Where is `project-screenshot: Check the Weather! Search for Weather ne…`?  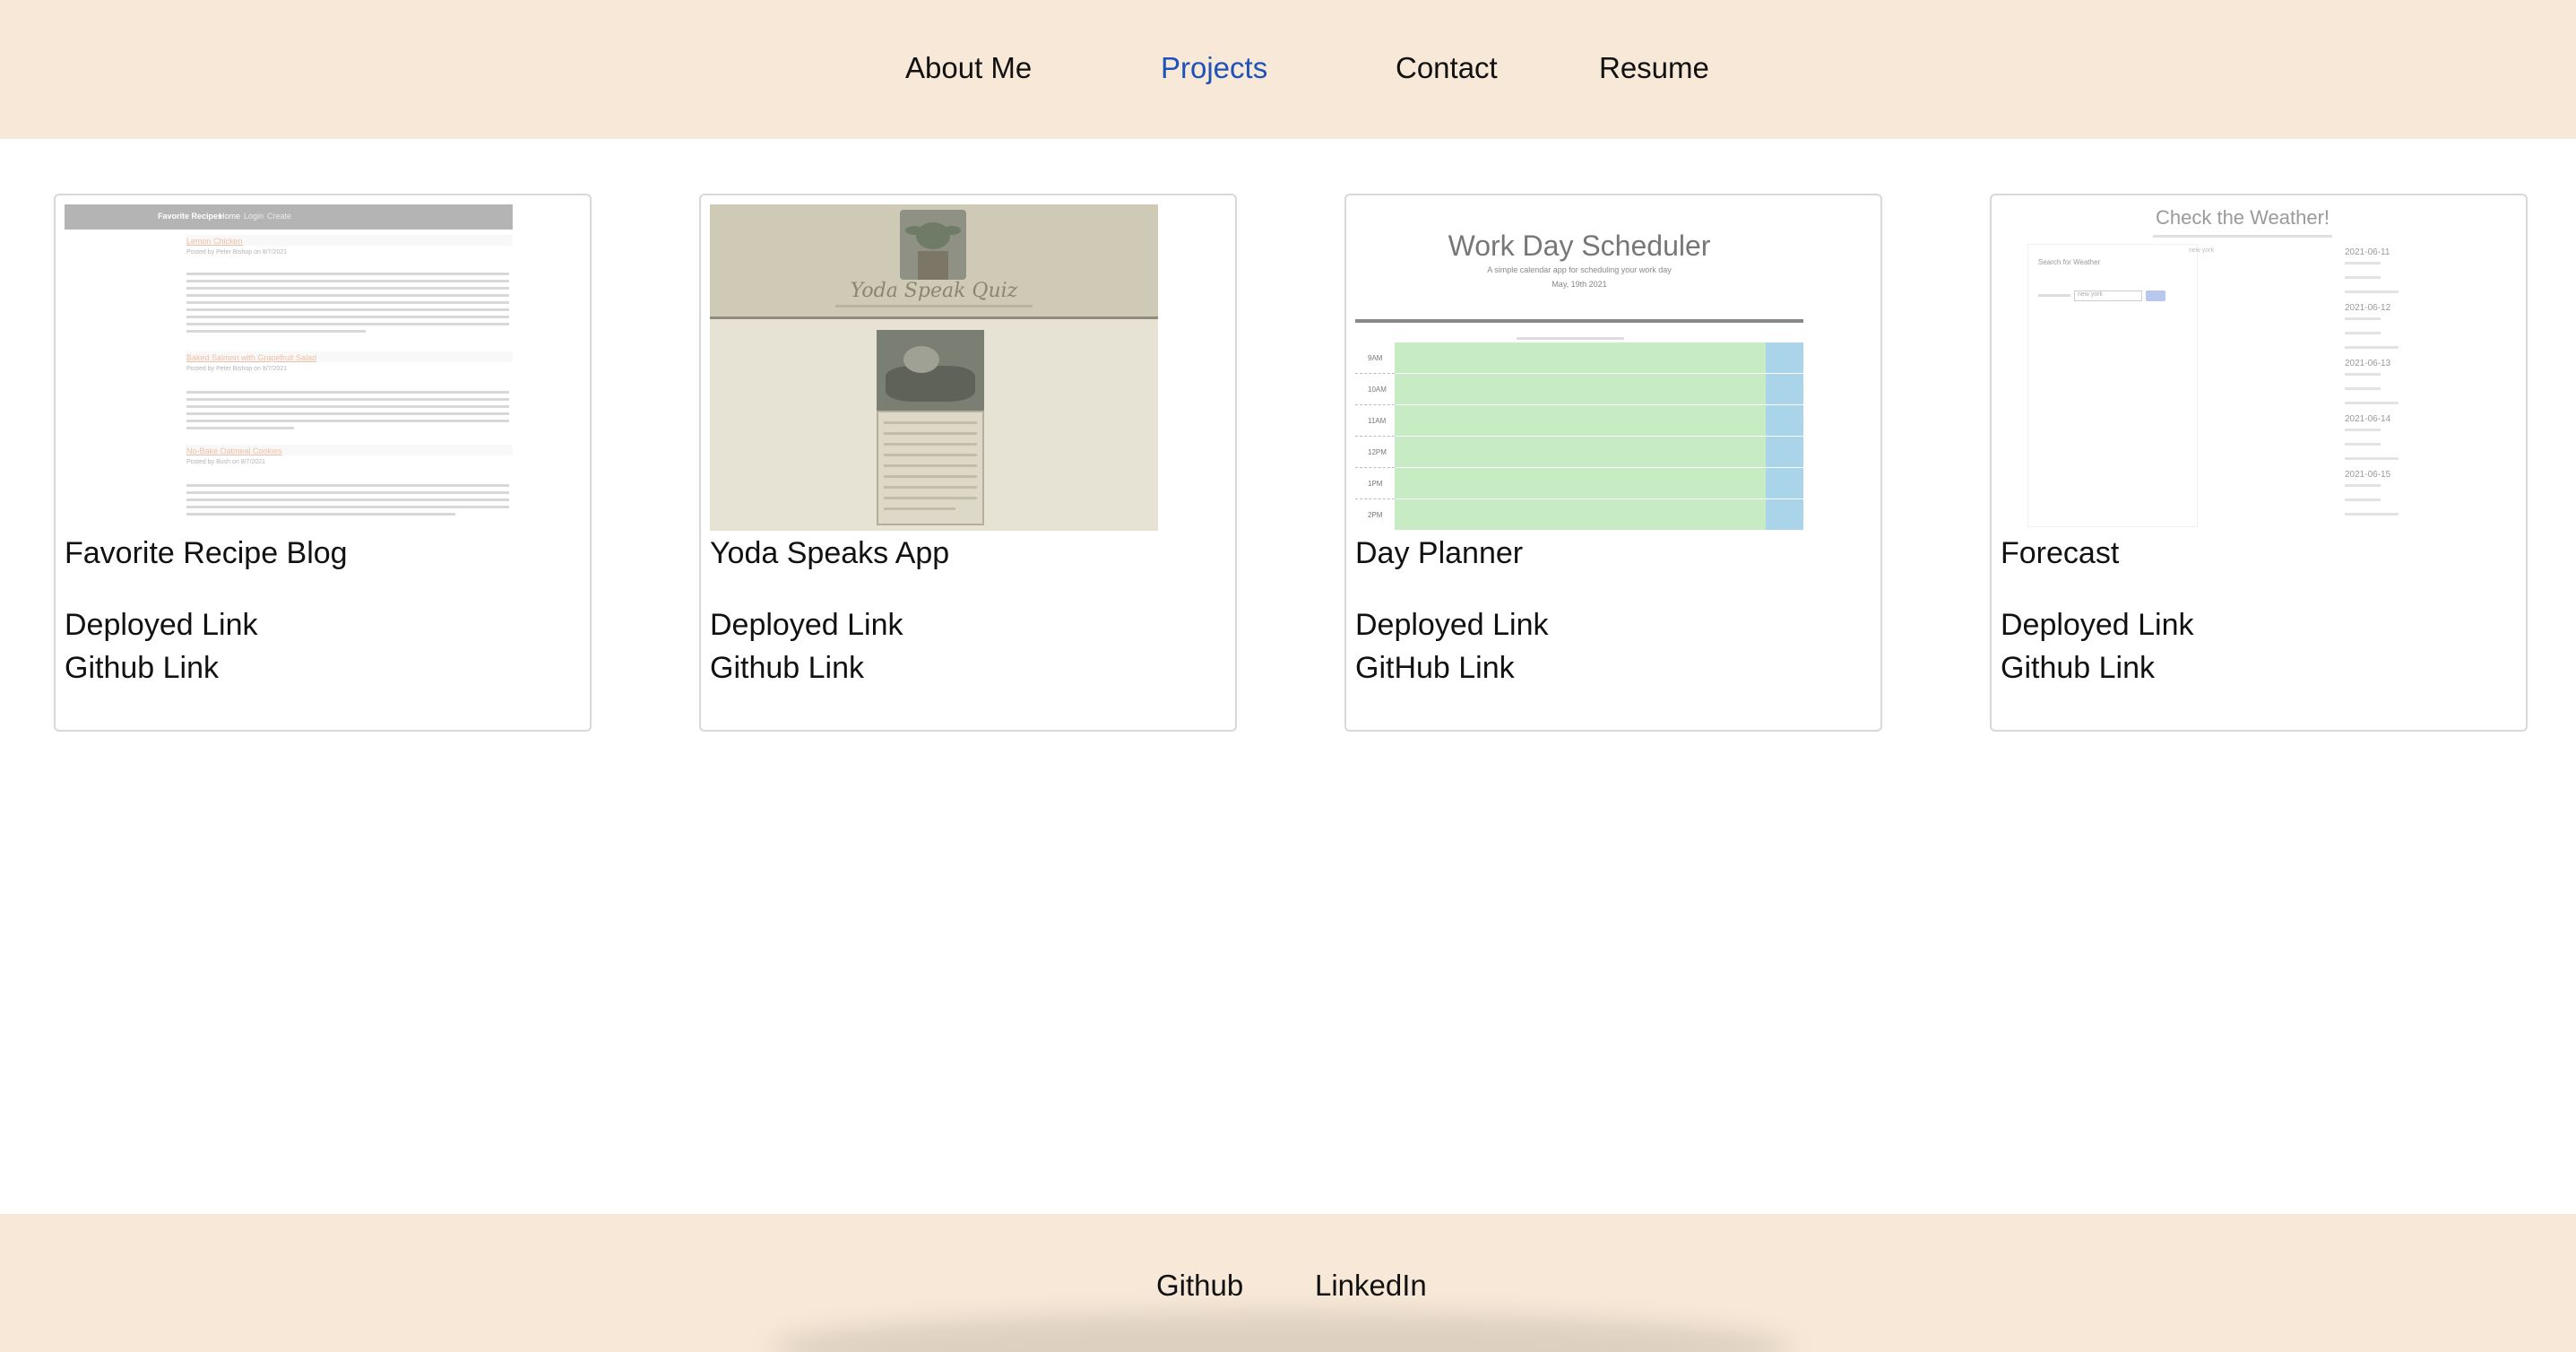
project-screenshot: Check the Weather! Search for Weather ne… is located at coordinates (2243, 368).